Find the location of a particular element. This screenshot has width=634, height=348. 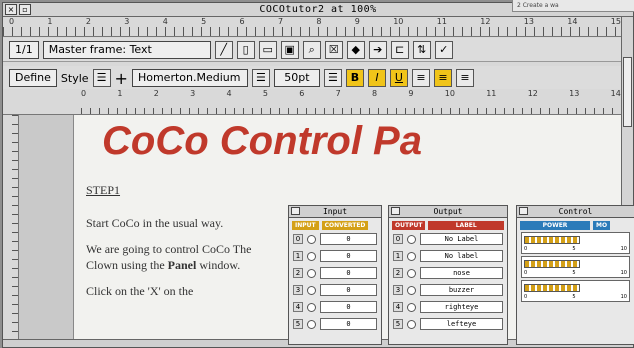

style-menu-icon: ☰ is located at coordinates (101, 78).